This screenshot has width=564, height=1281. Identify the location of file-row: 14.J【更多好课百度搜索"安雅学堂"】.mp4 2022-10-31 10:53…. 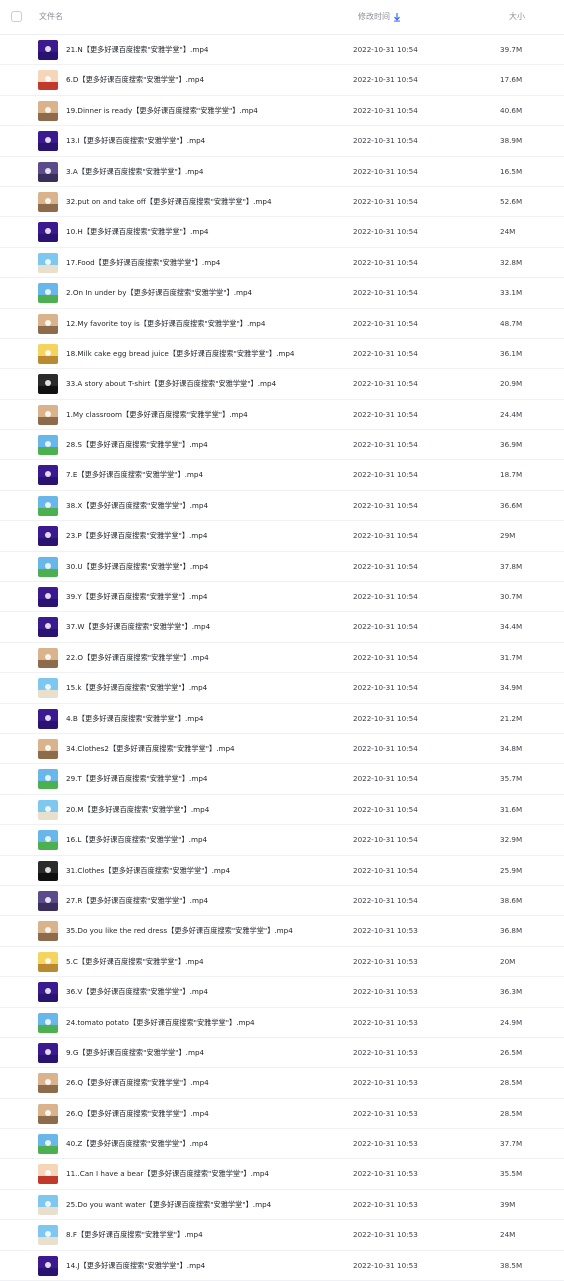
(282, 1266).